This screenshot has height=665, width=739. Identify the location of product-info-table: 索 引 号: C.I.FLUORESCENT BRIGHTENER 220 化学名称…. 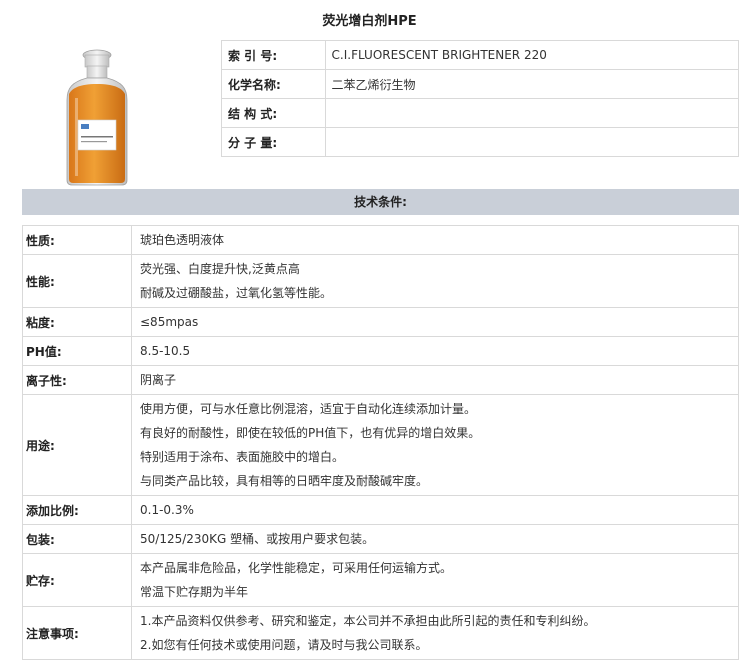
(480, 98).